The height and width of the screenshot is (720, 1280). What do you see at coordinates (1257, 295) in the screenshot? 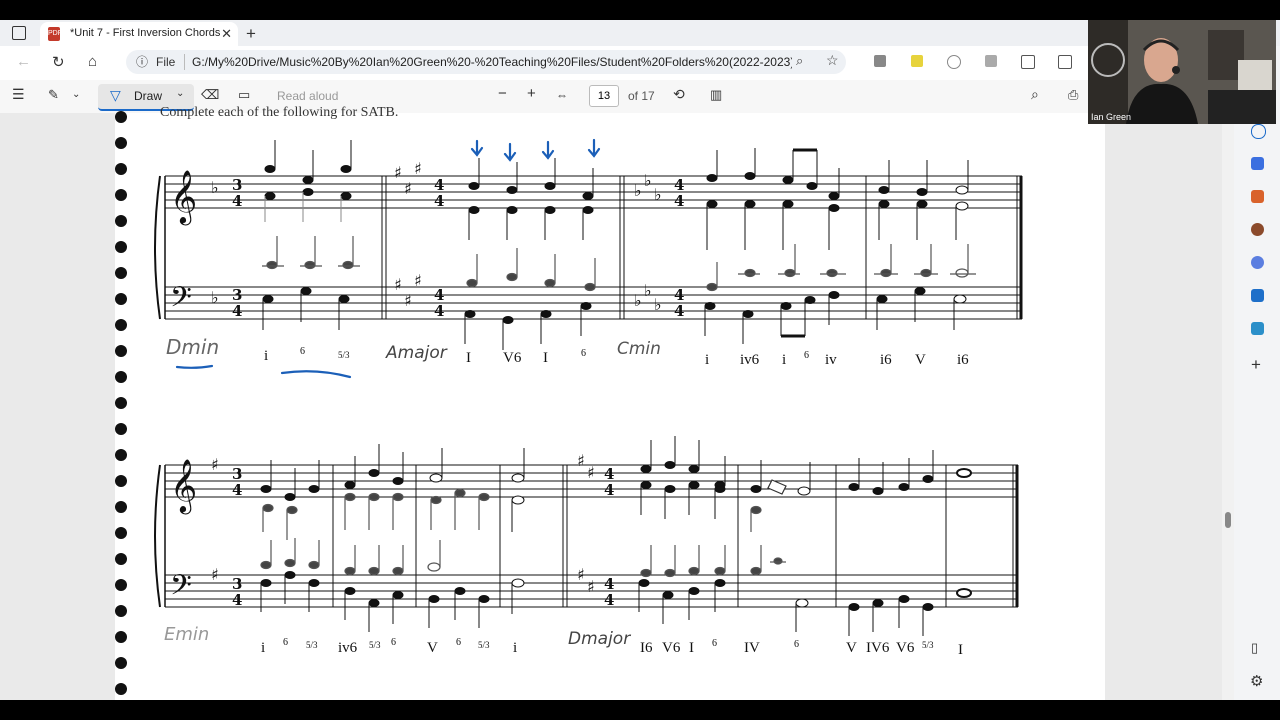
I see `sidebar-outlook-icon` at bounding box center [1257, 295].